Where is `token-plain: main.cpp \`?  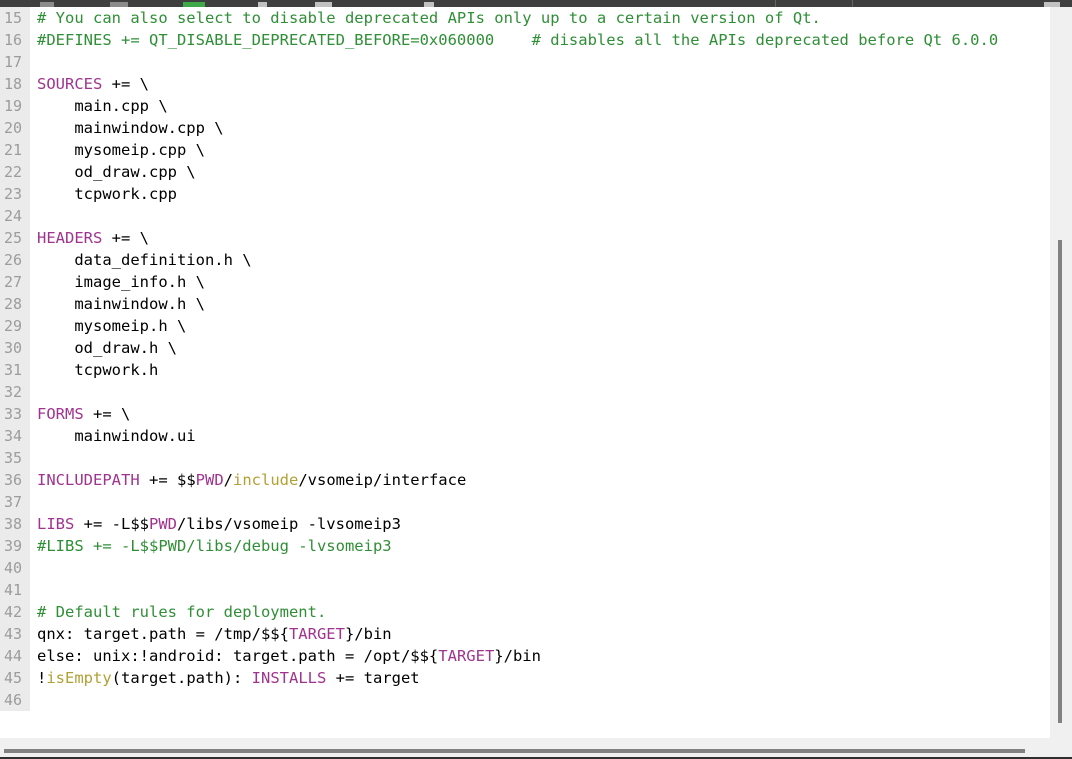
token-plain: main.cpp \ is located at coordinates (102, 106).